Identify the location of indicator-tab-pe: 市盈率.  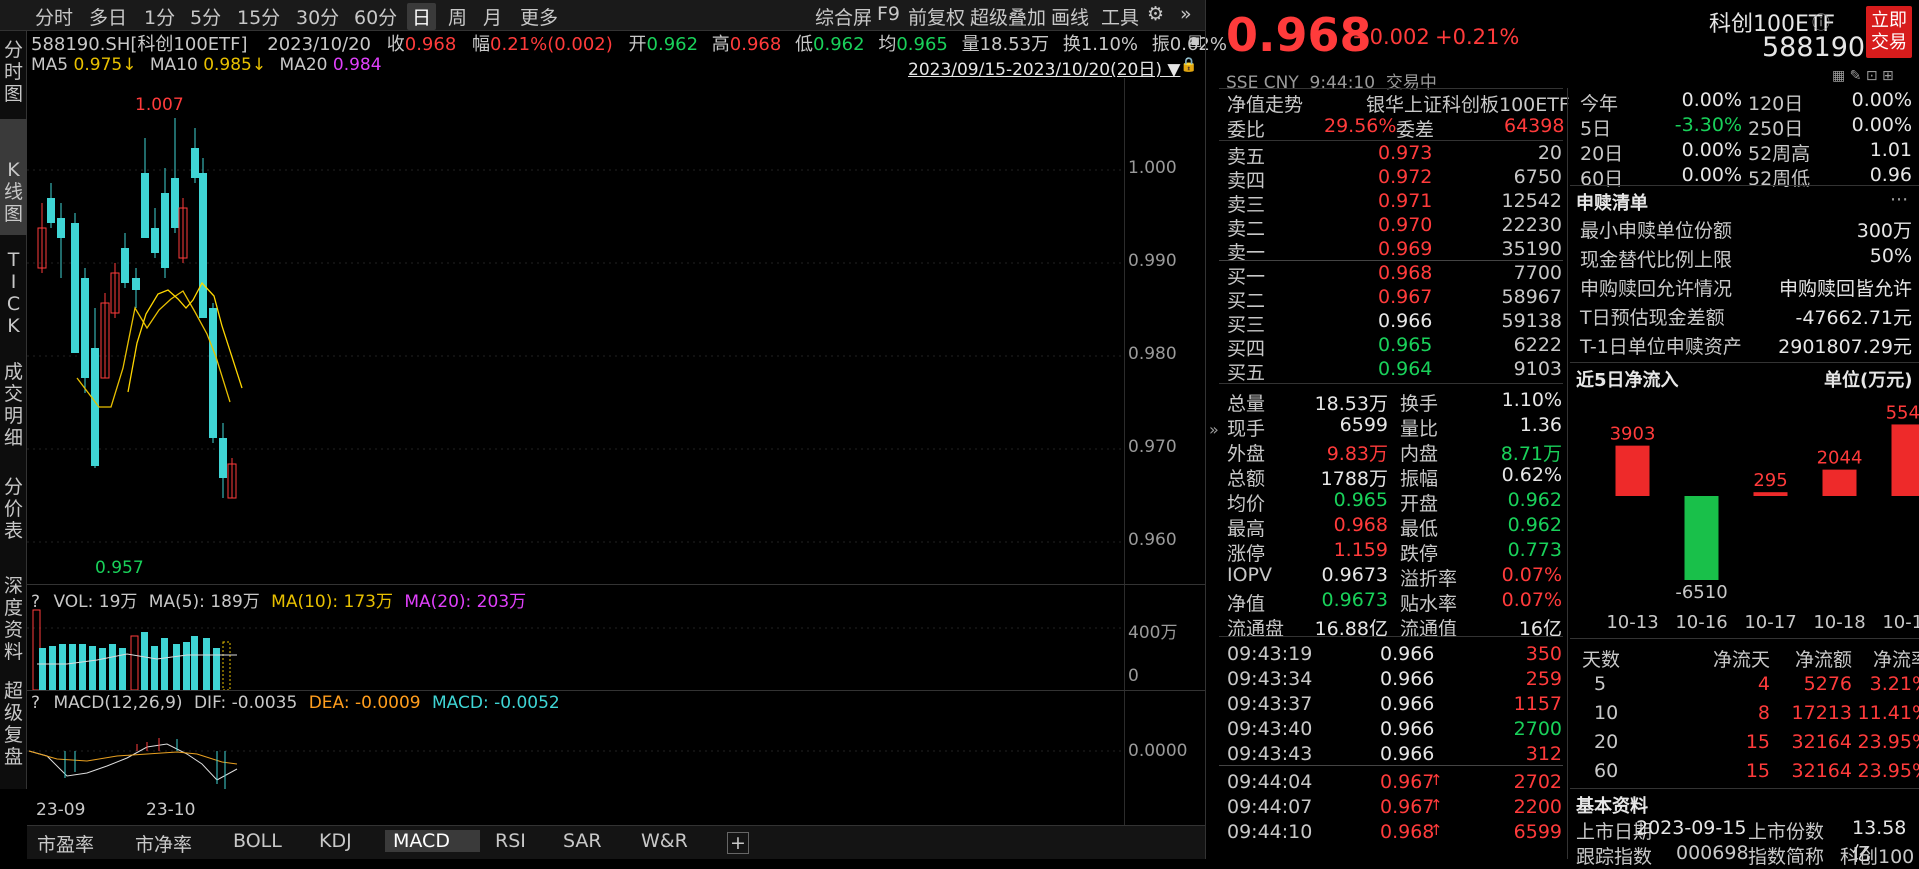
(65, 843).